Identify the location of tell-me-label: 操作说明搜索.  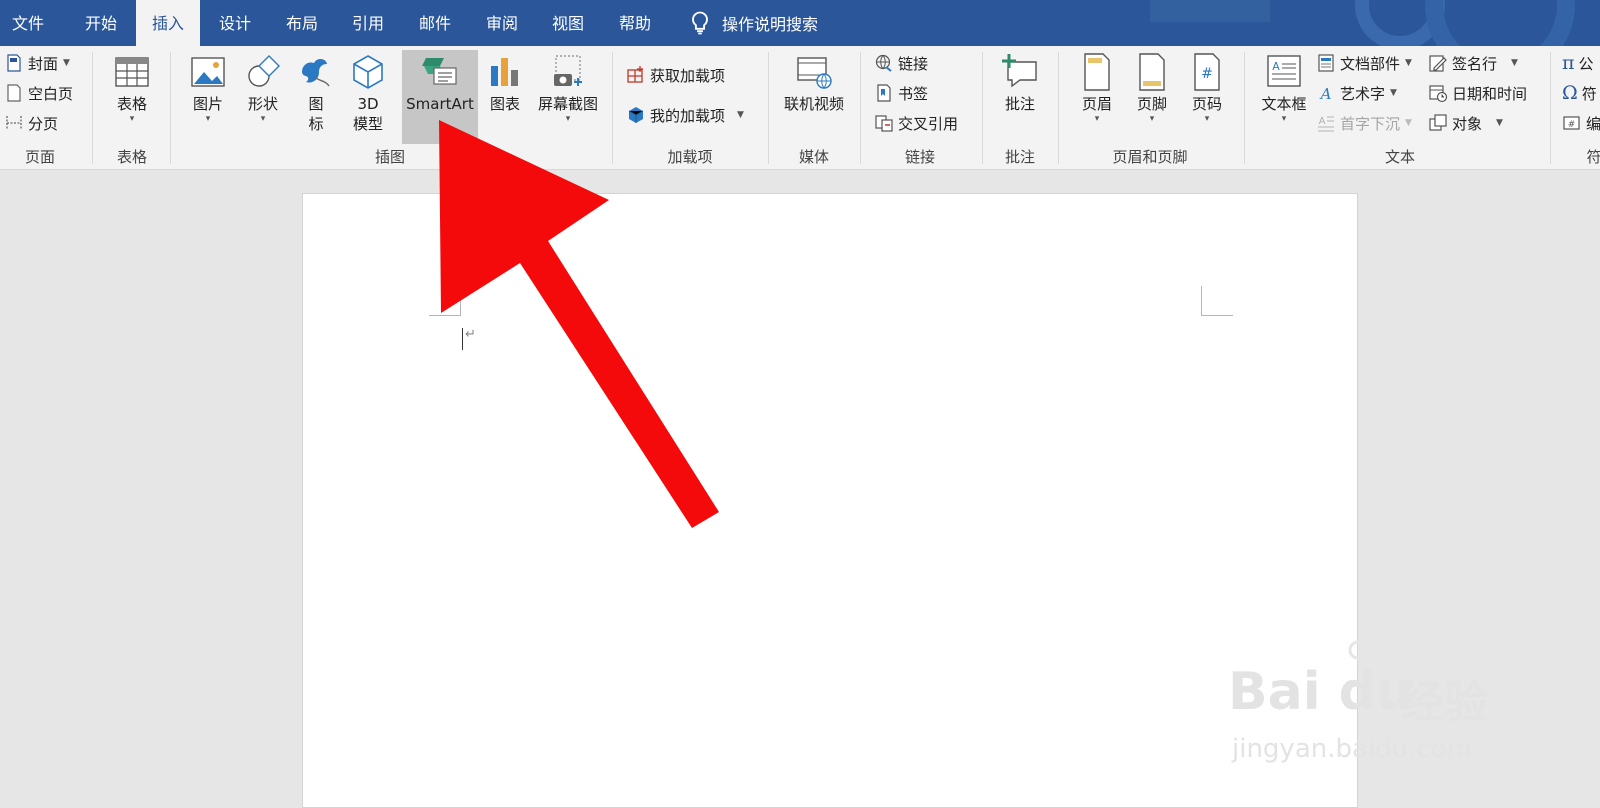
(770, 24).